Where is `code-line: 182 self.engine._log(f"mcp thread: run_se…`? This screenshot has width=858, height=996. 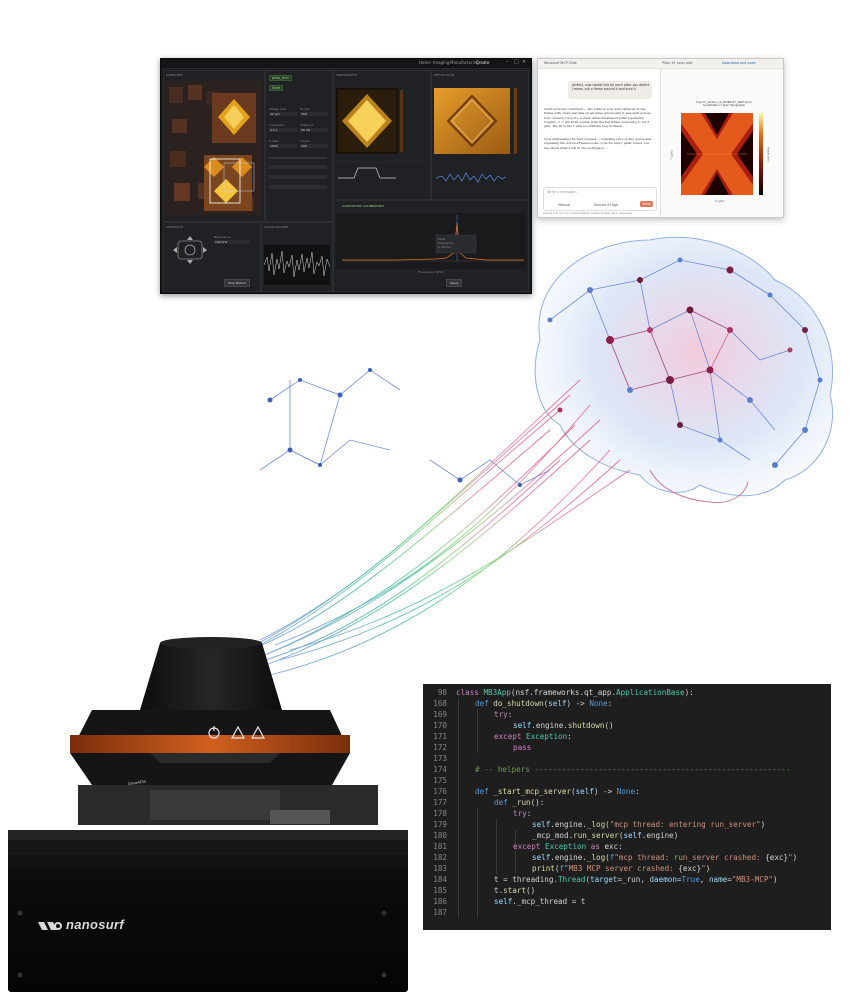
code-line: 182 self.engine._log(f"mcp thread: run_se… is located at coordinates (627, 857).